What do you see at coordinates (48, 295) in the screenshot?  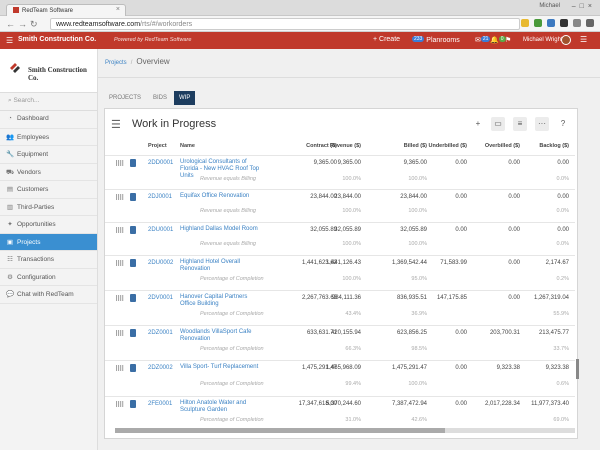 I see `sidebar-item-chat-with-redteam: 💬 Chat with RedTeam` at bounding box center [48, 295].